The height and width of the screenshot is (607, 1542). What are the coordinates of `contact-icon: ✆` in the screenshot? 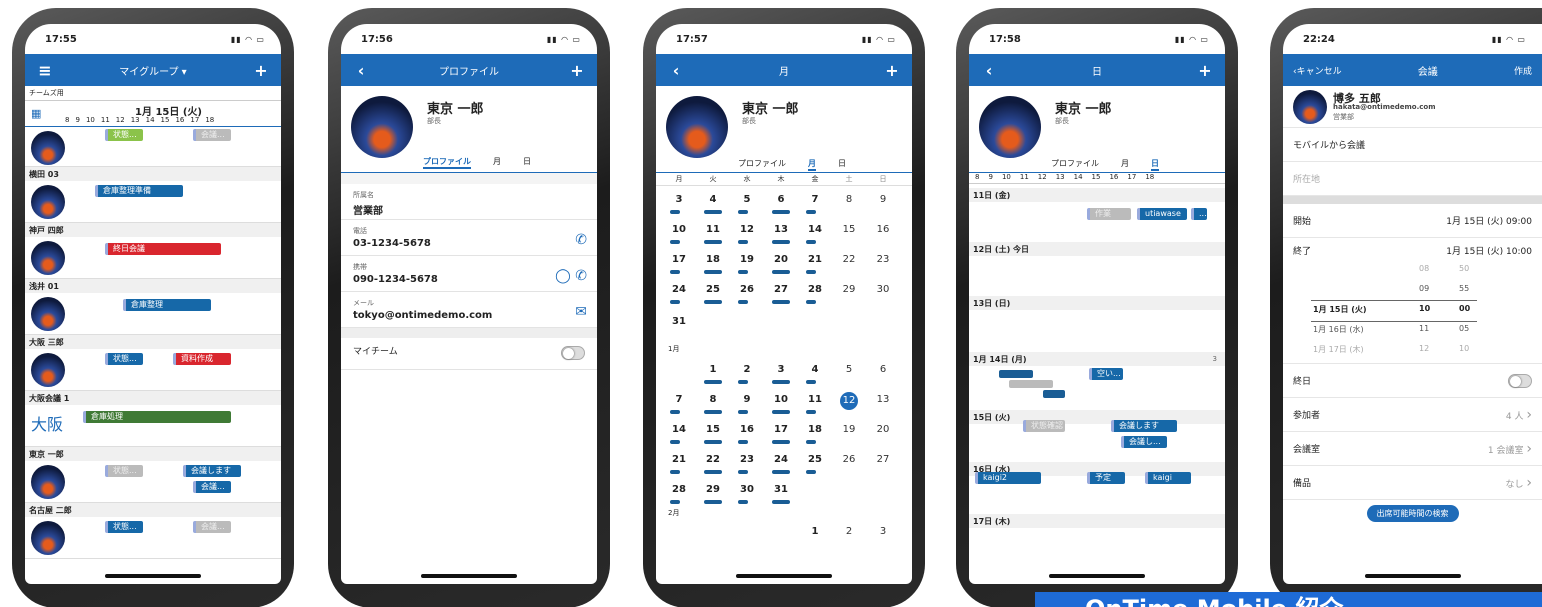 It's located at (581, 240).